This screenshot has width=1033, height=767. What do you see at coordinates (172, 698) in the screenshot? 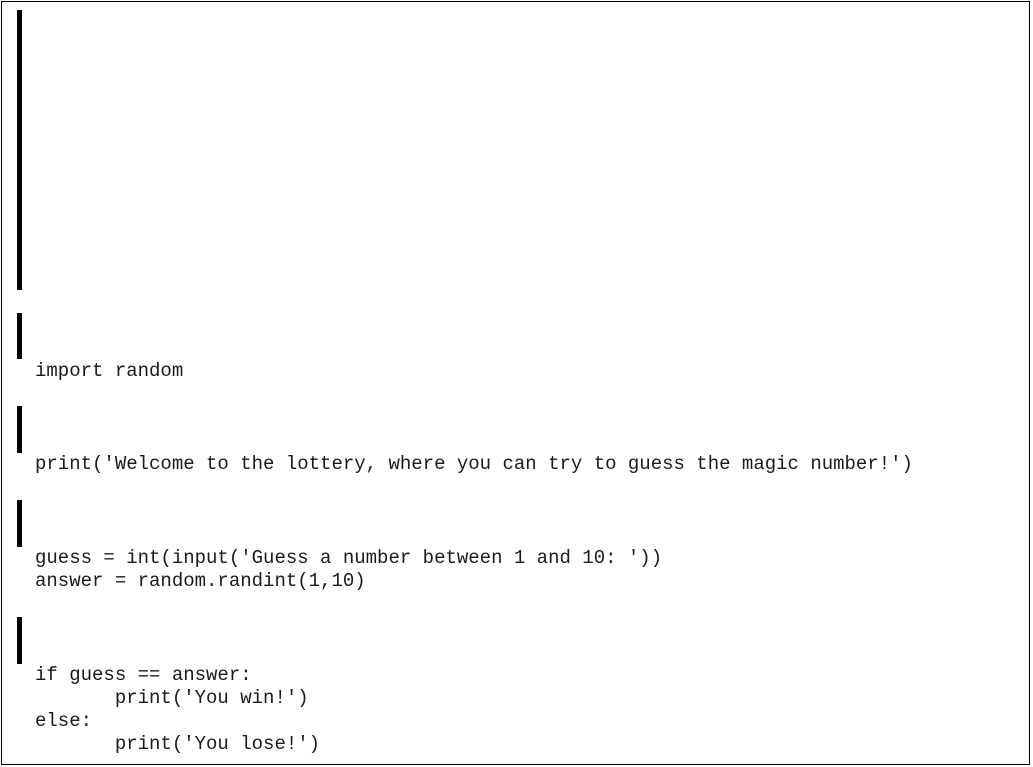
I see `code-line-print-win: print('You win!')` at bounding box center [172, 698].